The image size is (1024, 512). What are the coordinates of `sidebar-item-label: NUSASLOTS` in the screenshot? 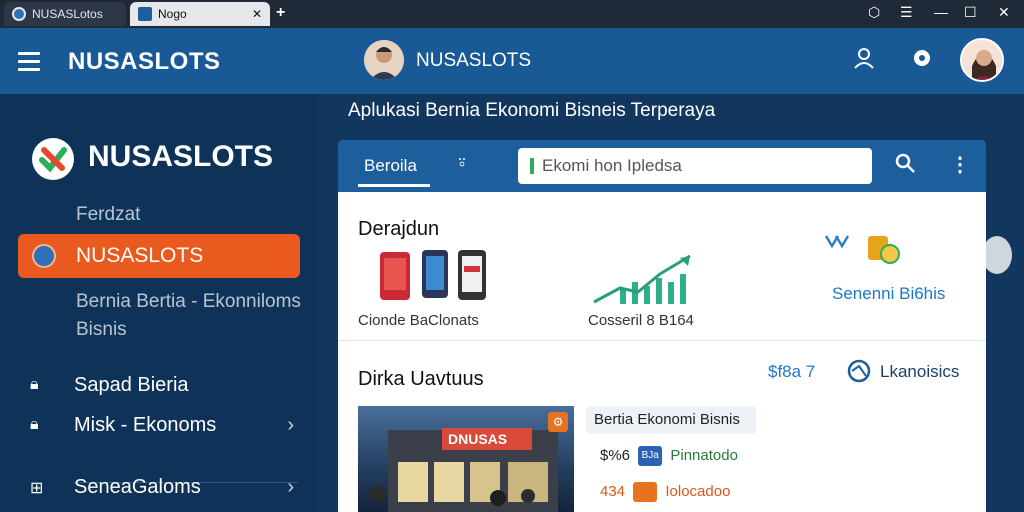 It's located at (140, 255).